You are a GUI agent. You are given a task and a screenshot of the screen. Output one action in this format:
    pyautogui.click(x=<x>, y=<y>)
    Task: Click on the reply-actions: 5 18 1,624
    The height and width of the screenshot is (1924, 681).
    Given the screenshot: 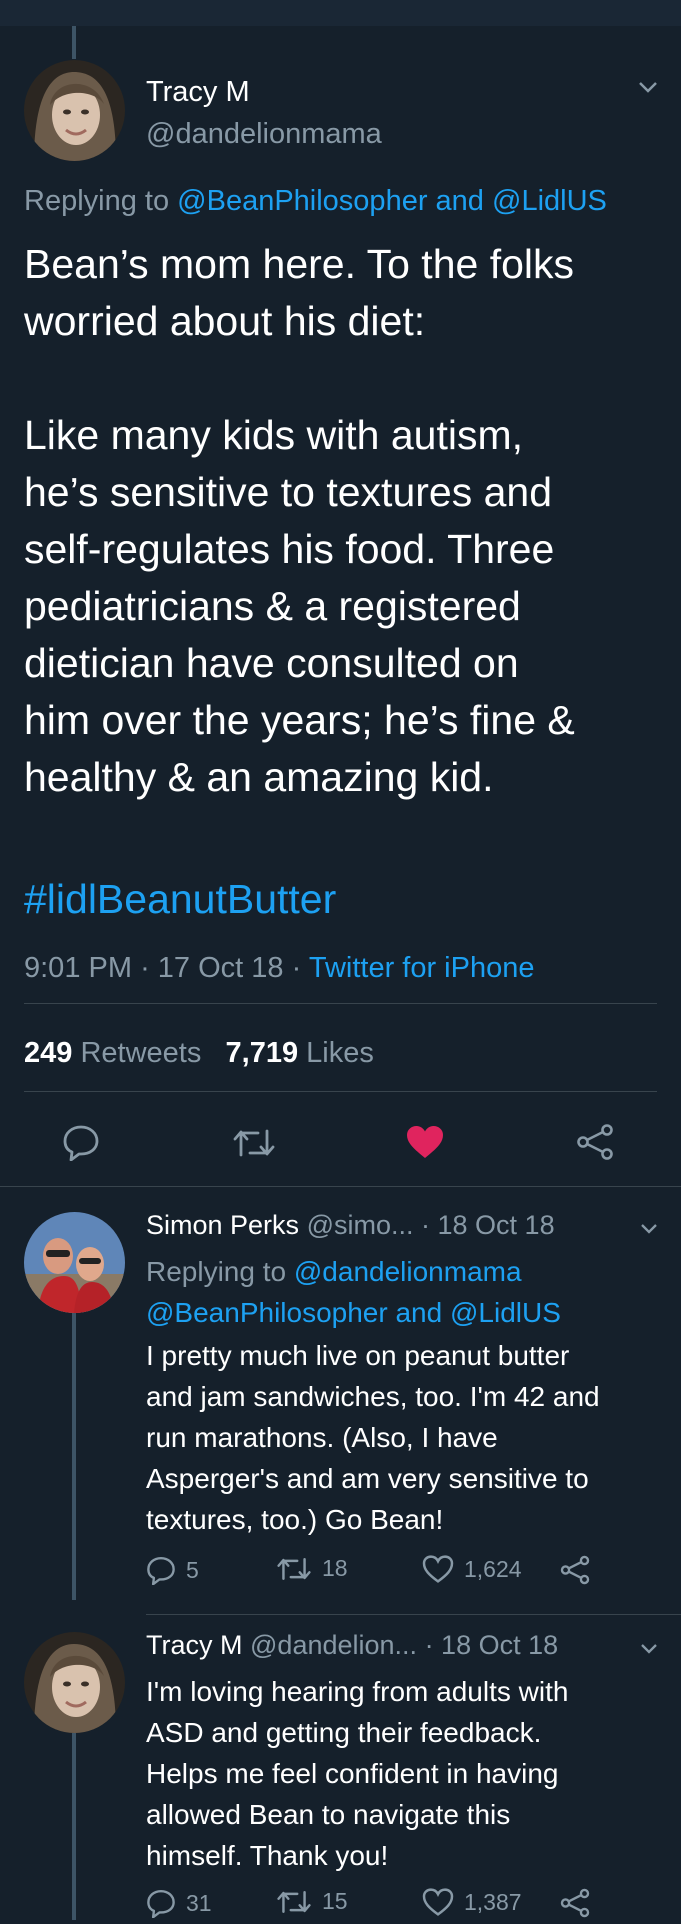 What is the action you would take?
    pyautogui.click(x=381, y=1573)
    